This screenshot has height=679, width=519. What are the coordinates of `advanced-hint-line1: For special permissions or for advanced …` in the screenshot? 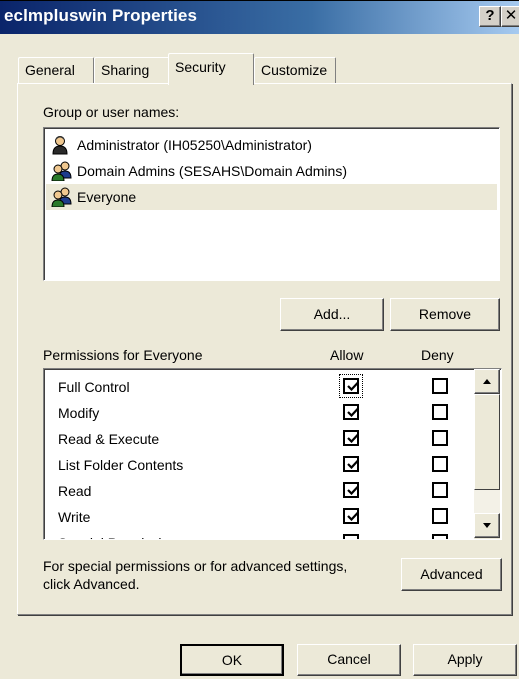 It's located at (195, 566).